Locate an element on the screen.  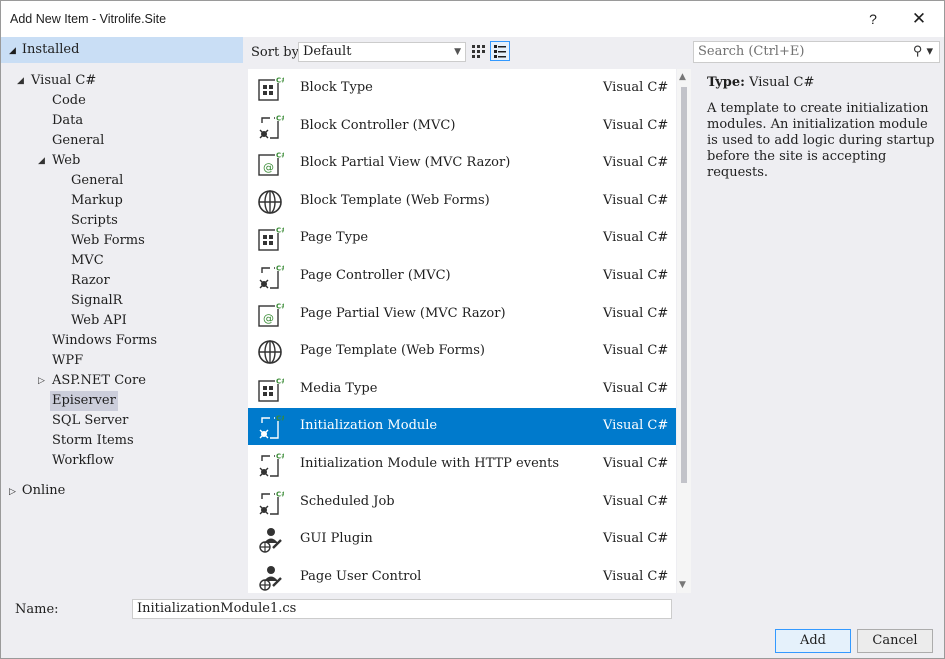
tree-item: Workflow is located at coordinates (83, 461).